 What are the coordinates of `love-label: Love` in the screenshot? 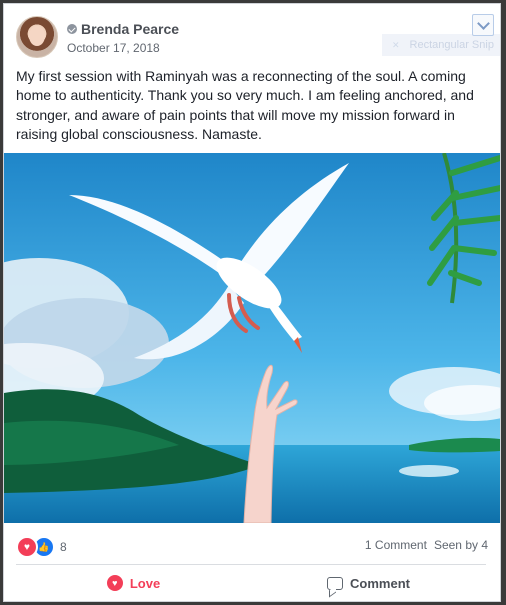 It's located at (145, 583).